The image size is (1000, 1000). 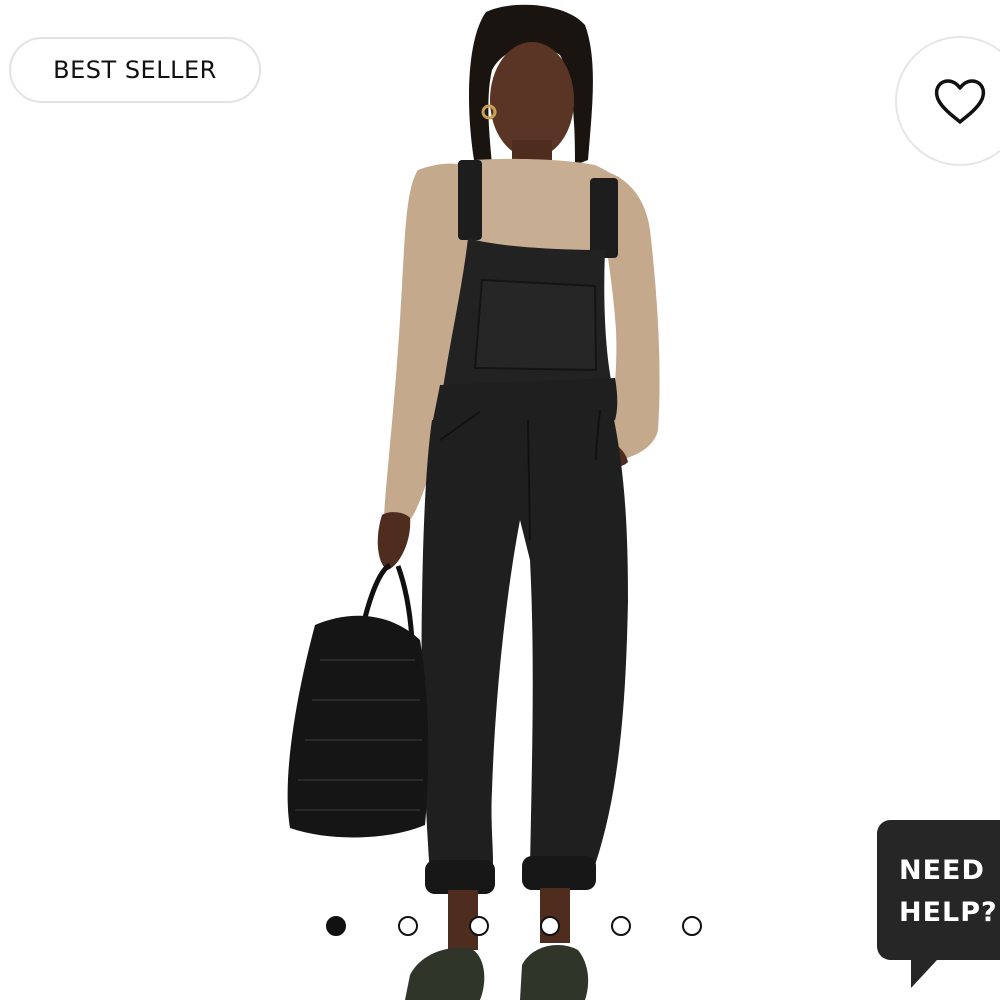 What do you see at coordinates (516, 928) in the screenshot?
I see `carousel-pagination` at bounding box center [516, 928].